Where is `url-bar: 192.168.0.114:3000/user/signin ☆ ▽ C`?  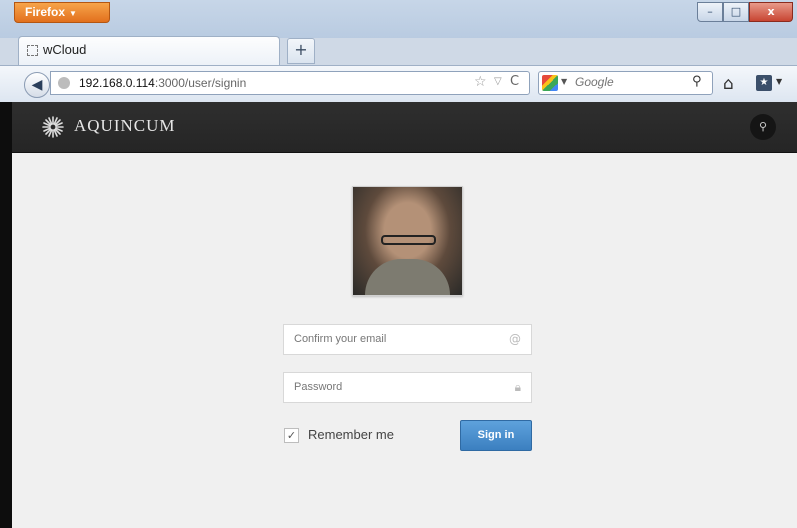
url-bar: 192.168.0.114:3000/user/signin ☆ ▽ C is located at coordinates (290, 83).